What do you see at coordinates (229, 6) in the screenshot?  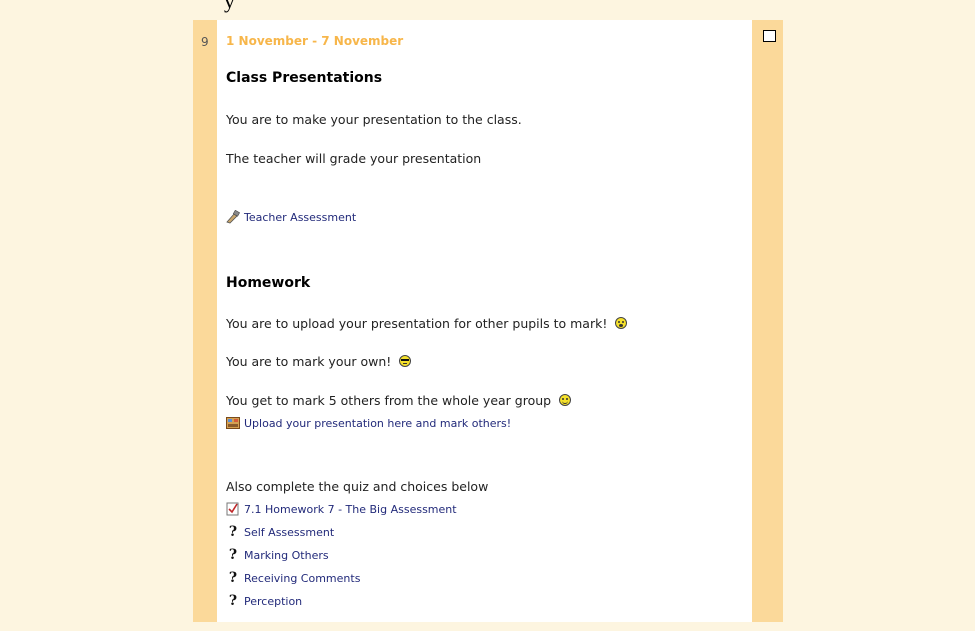 I see `top-text-fragment: y` at bounding box center [229, 6].